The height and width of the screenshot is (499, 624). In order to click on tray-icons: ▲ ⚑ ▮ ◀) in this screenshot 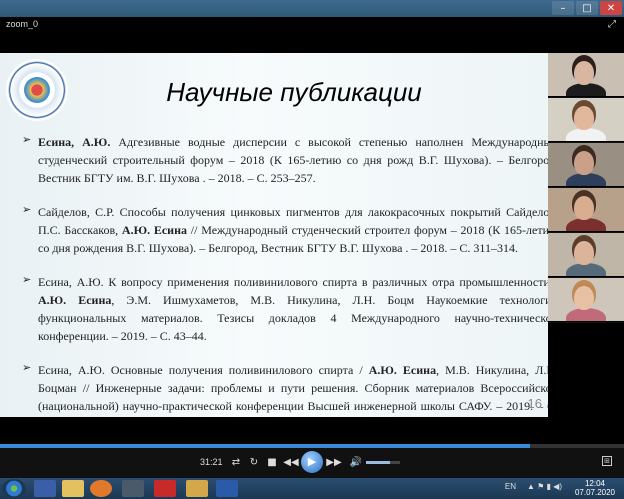, I will do `click(544, 486)`.